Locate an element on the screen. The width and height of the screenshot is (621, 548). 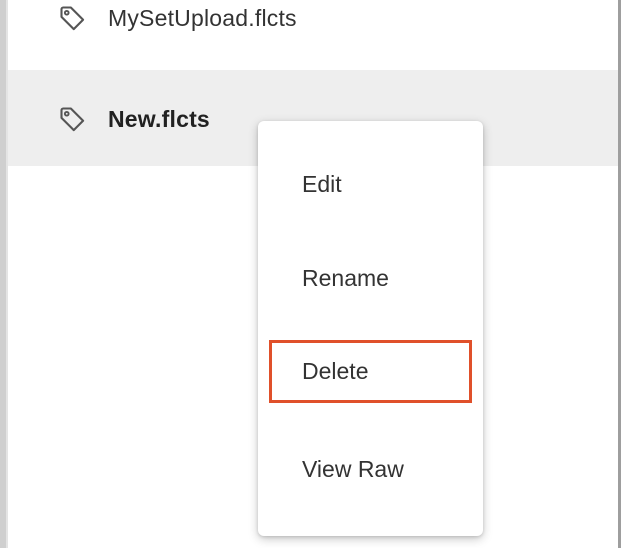
menu-item-label: View Raw is located at coordinates (353, 468).